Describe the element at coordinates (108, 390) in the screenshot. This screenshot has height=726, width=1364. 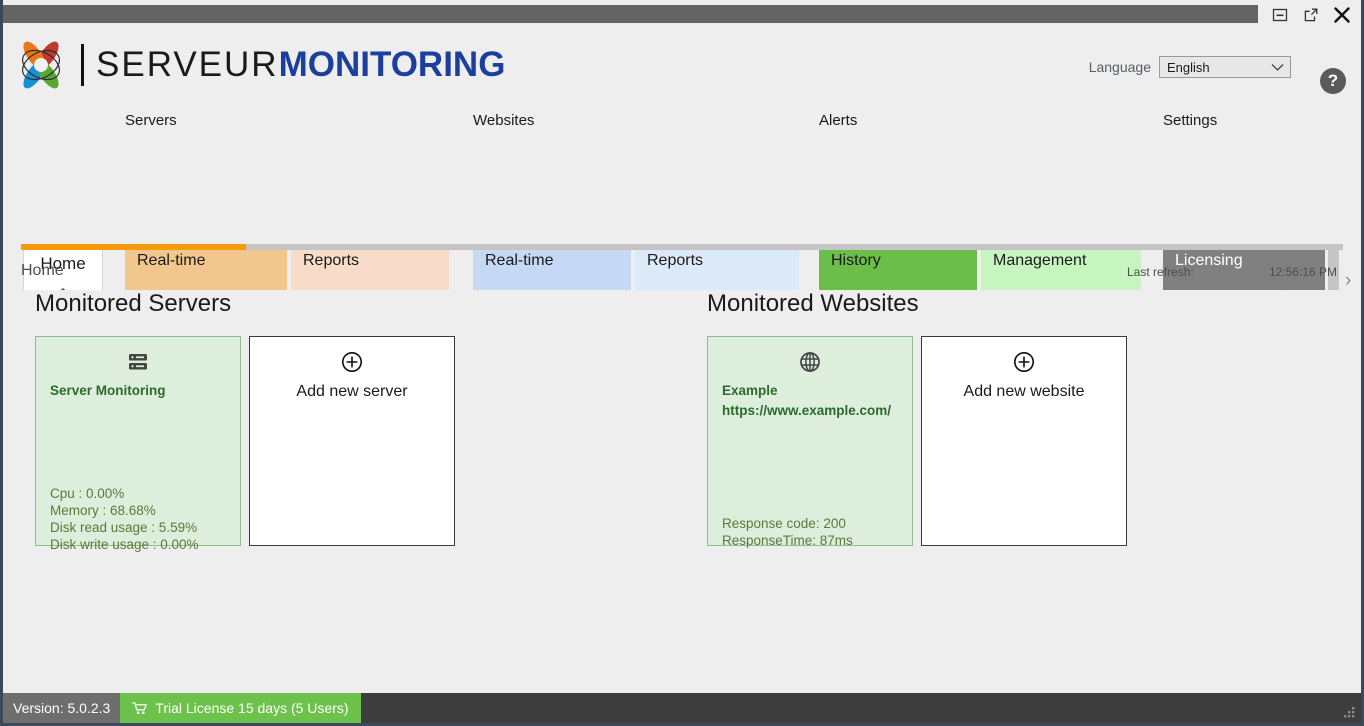
I see `server-card-name: Server Monitoring` at that location.